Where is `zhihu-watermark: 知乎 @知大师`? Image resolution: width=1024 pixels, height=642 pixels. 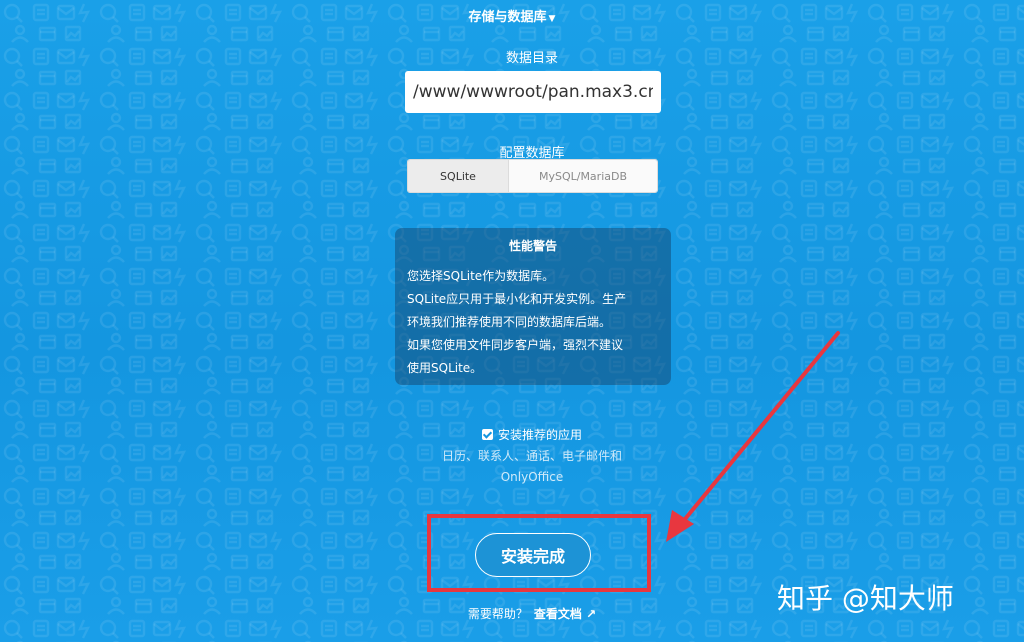 zhihu-watermark: 知乎 @知大师 is located at coordinates (865, 598).